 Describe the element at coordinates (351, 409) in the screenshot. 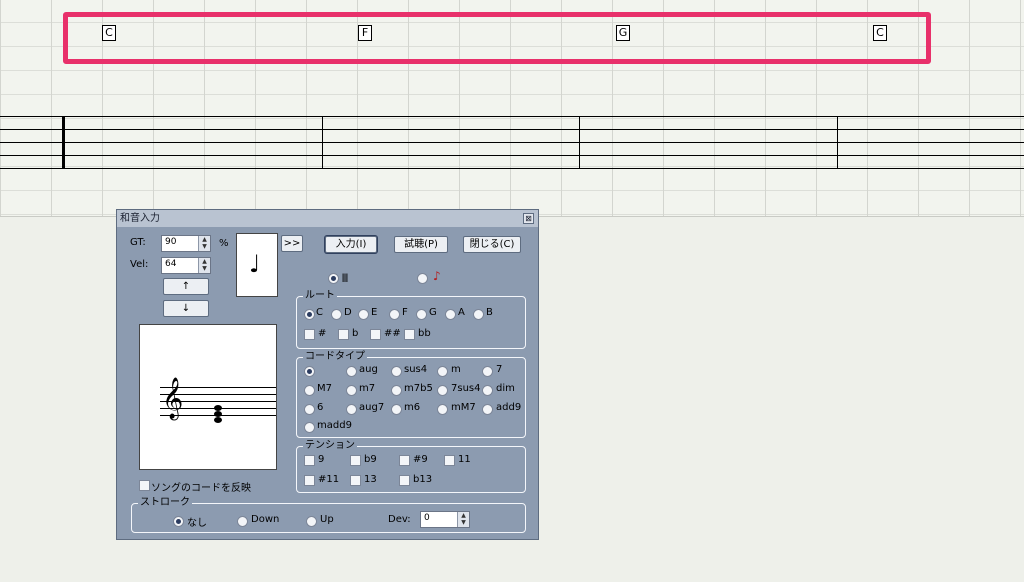

I see `chord-type-radio-aug7` at that location.